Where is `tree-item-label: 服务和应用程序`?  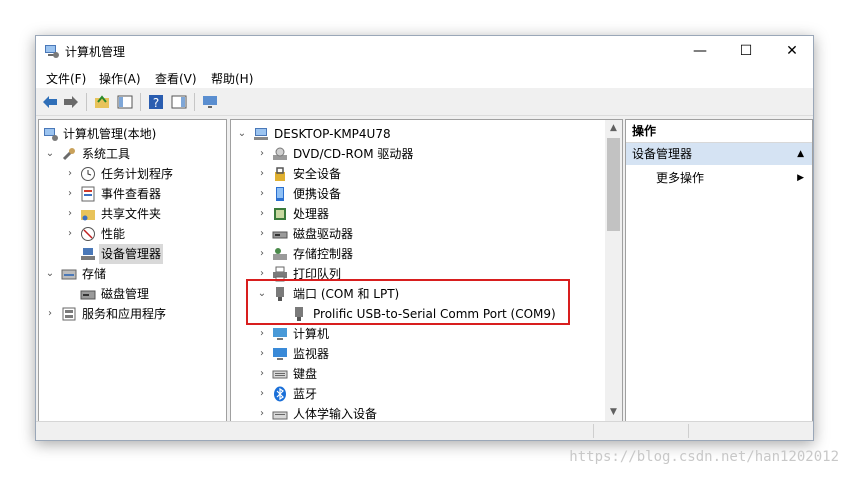 tree-item-label: 服务和应用程序 is located at coordinates (124, 314).